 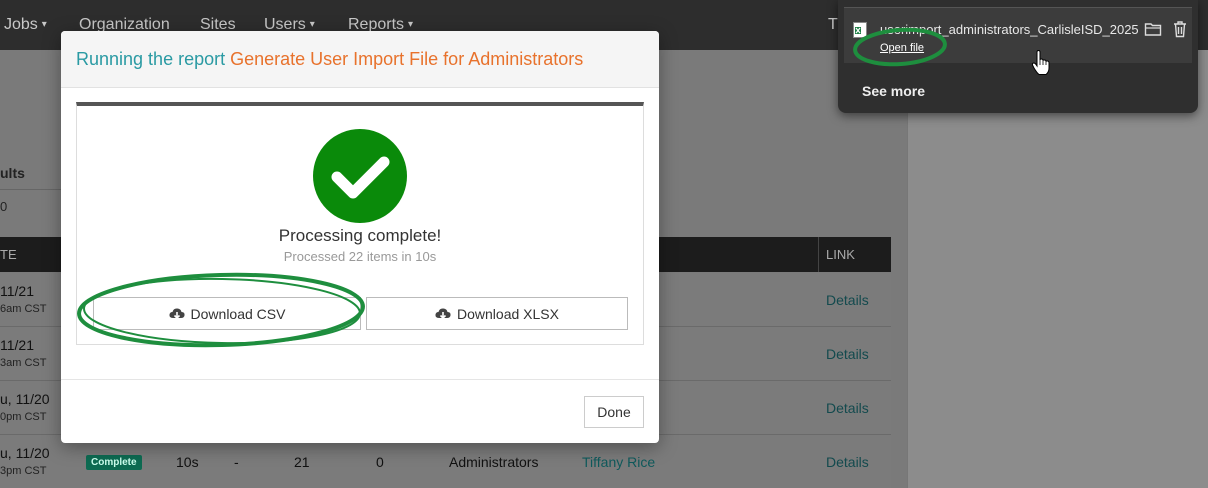 I want to click on status-badge: Complete, so click(x=114, y=462).